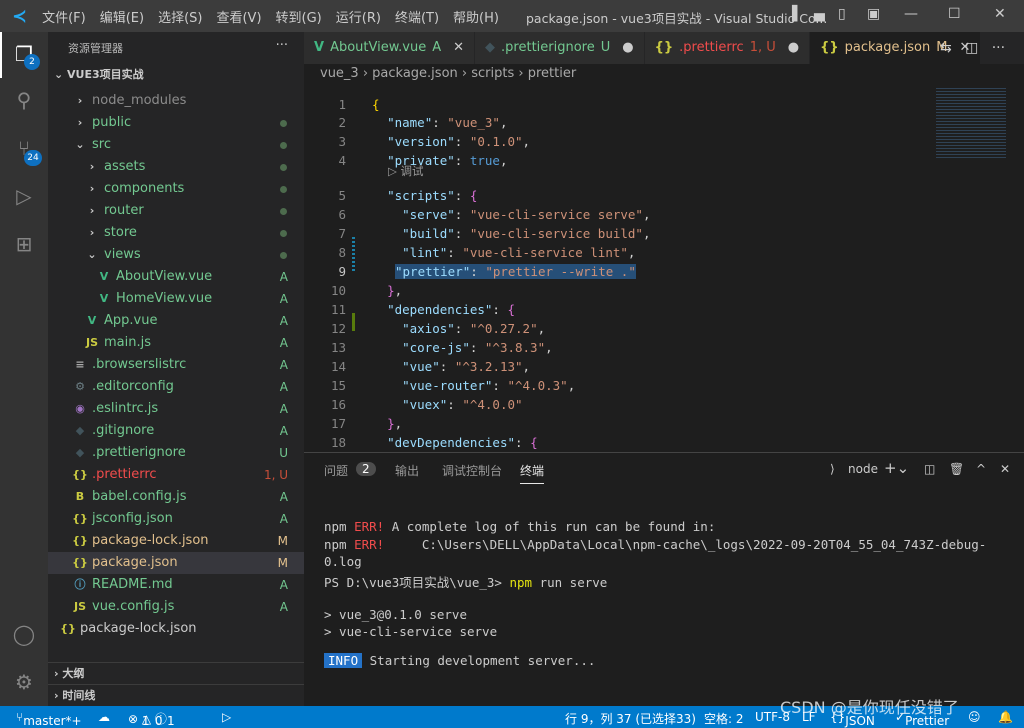  Describe the element at coordinates (176, 431) in the screenshot. I see `tree-item: ◆ .gitignore A` at that location.